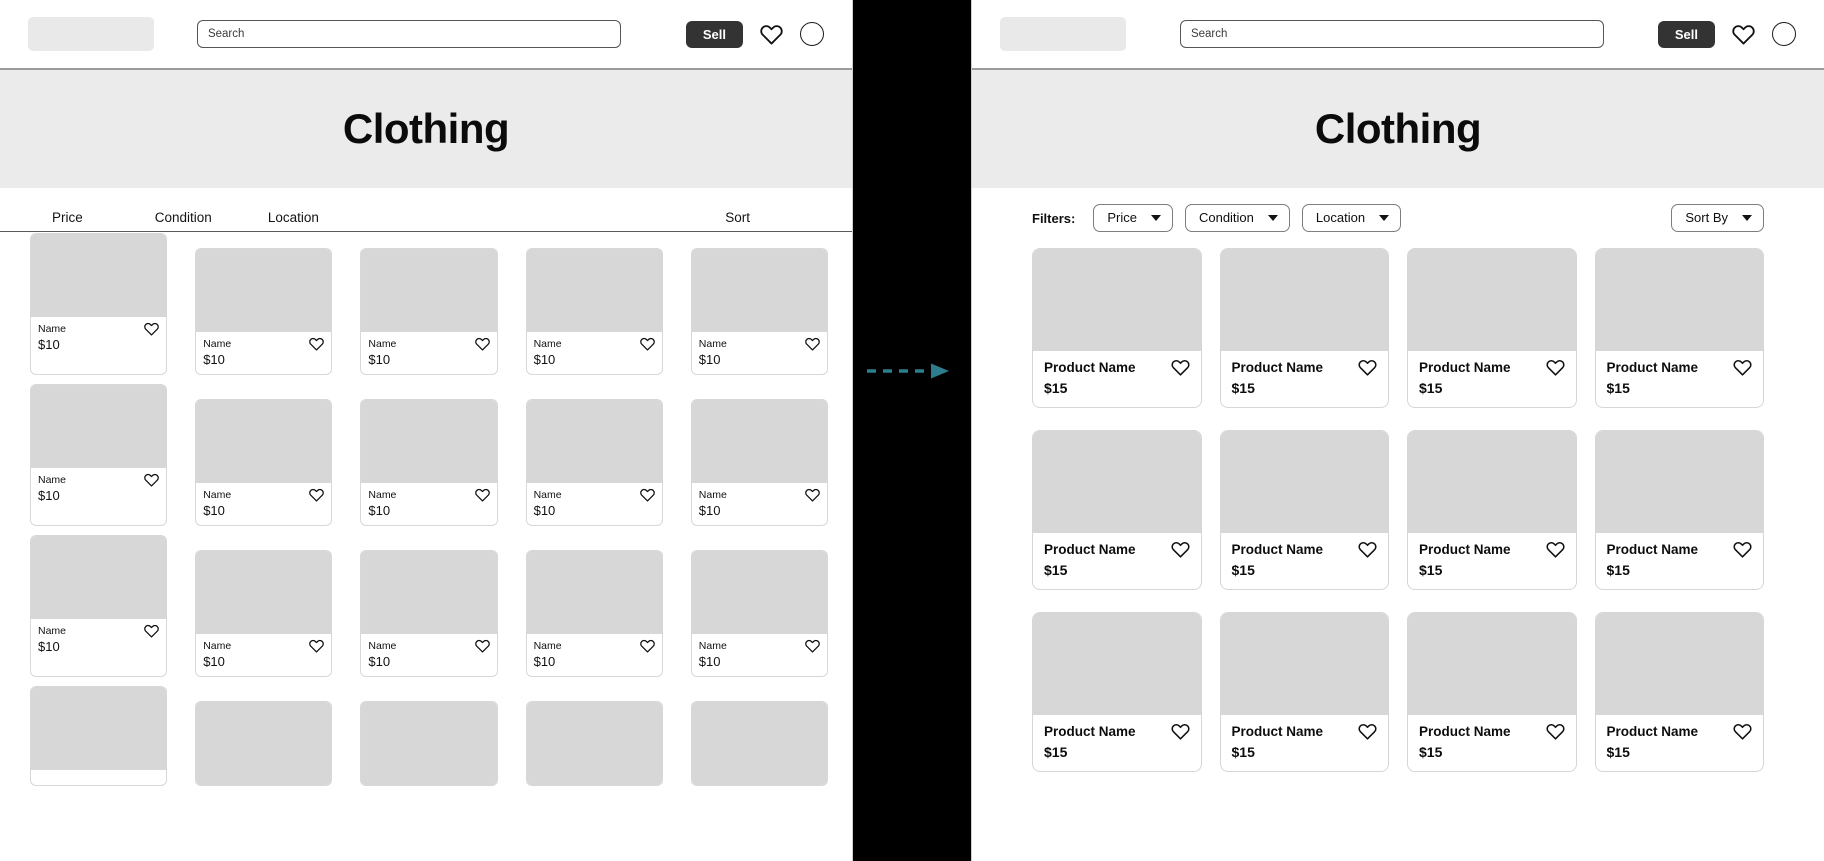  Describe the element at coordinates (1133, 218) in the screenshot. I see `filter-dropdown-price: Price` at that location.